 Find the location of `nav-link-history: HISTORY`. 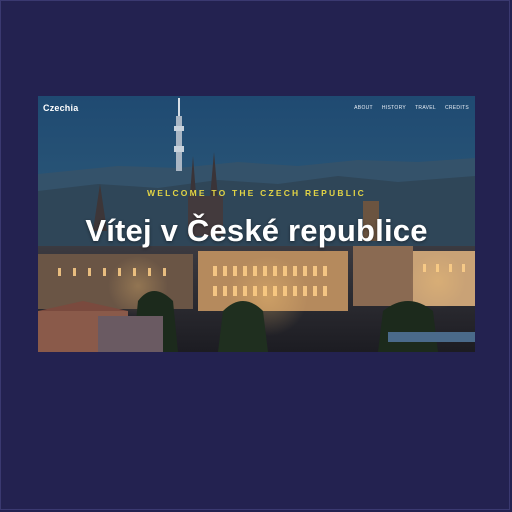

nav-link-history: HISTORY is located at coordinates (394, 108).